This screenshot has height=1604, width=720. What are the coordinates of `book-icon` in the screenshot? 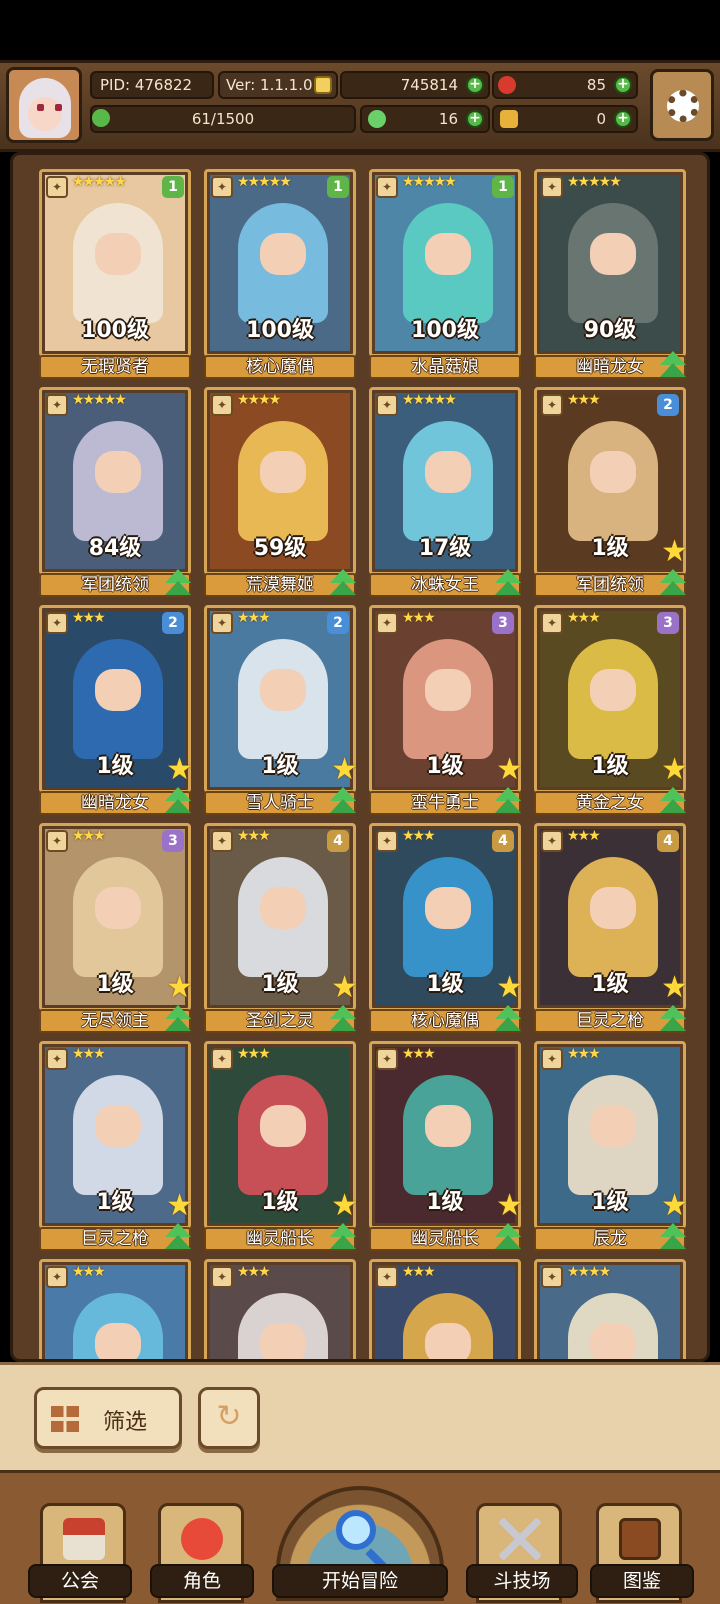 It's located at (640, 1539).